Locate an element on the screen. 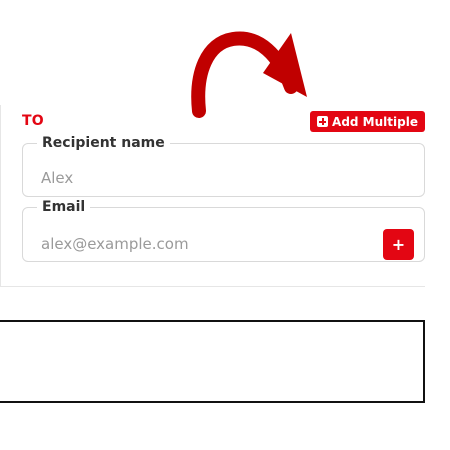 The image size is (450, 450). add-multiple-button: Add Multiple is located at coordinates (367, 121).